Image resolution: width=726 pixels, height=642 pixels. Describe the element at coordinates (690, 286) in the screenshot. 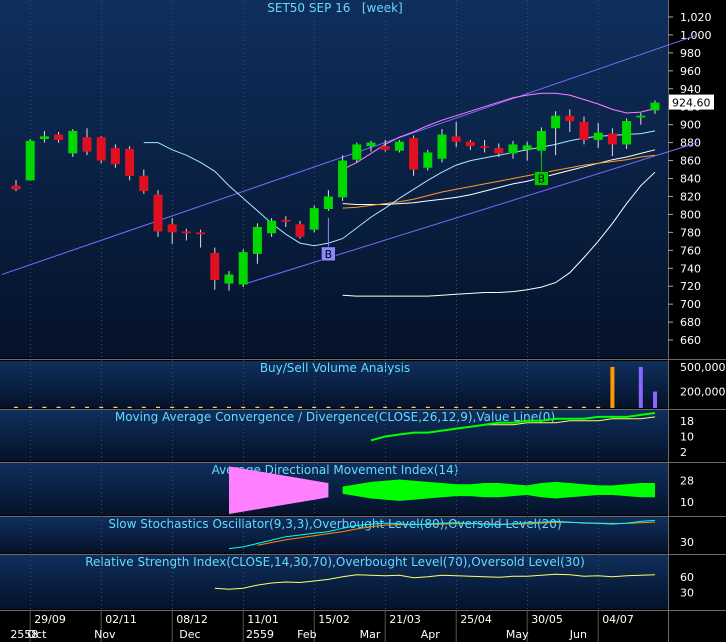

I see `price-tick-label: 720` at that location.